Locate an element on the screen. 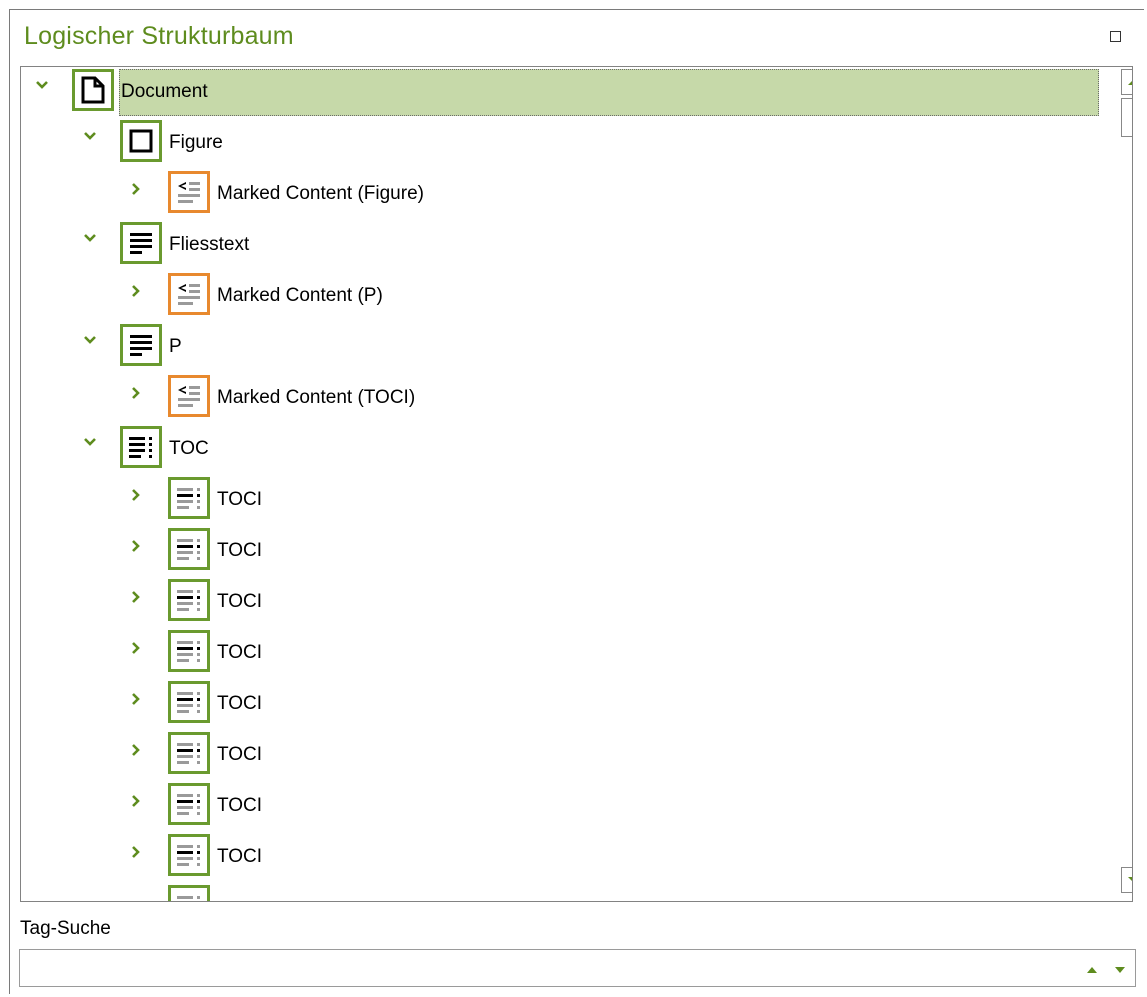 The height and width of the screenshot is (997, 1147). tree-node-label: Marked Content (Figure) is located at coordinates (320, 193).